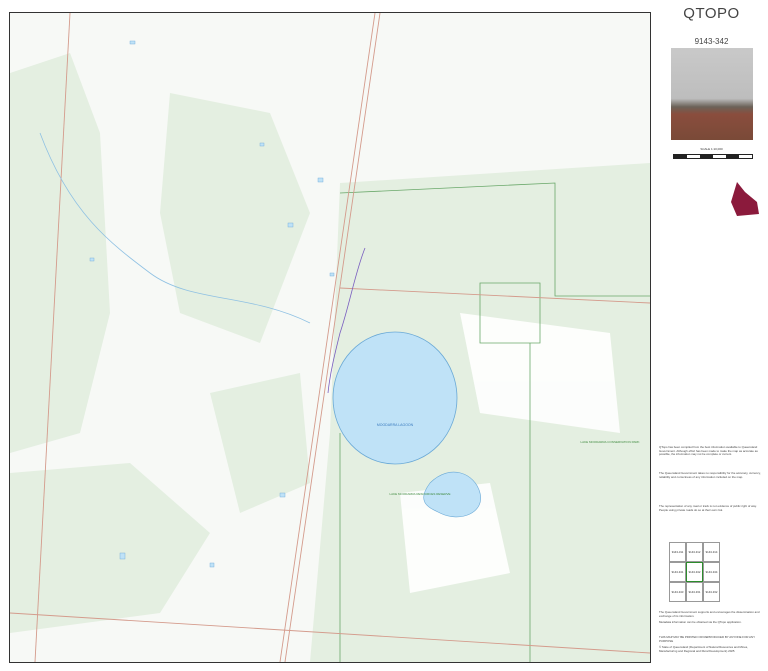  What do you see at coordinates (395, 425) in the screenshot?
I see `lagoon-label: MOODARRA LAGOON` at bounding box center [395, 425].